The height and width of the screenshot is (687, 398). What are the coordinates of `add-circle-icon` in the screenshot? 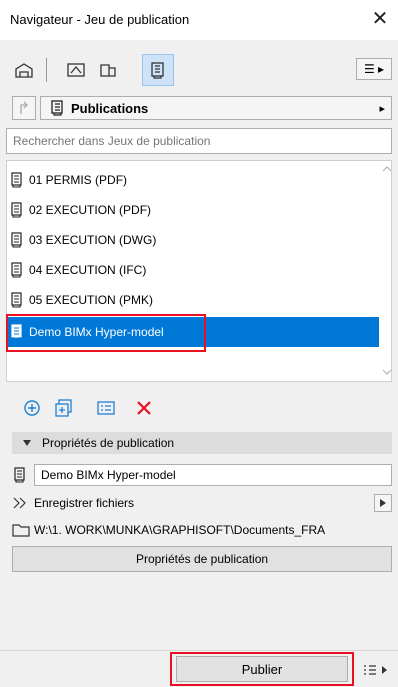 It's located at (32, 408).